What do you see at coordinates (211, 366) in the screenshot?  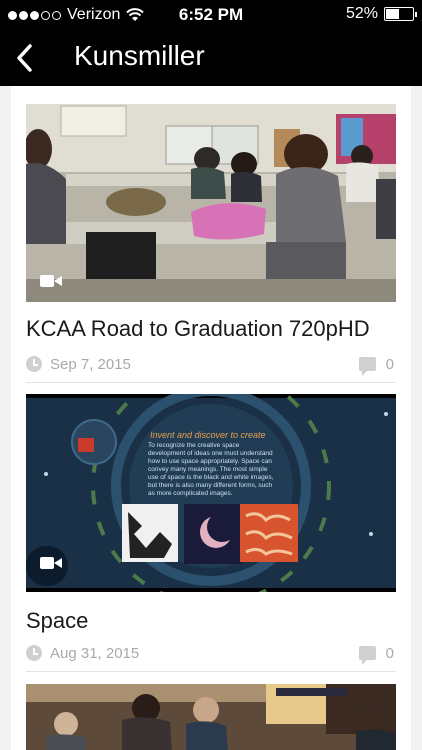 I see `post-meta: Sep 7, 2015 0` at bounding box center [211, 366].